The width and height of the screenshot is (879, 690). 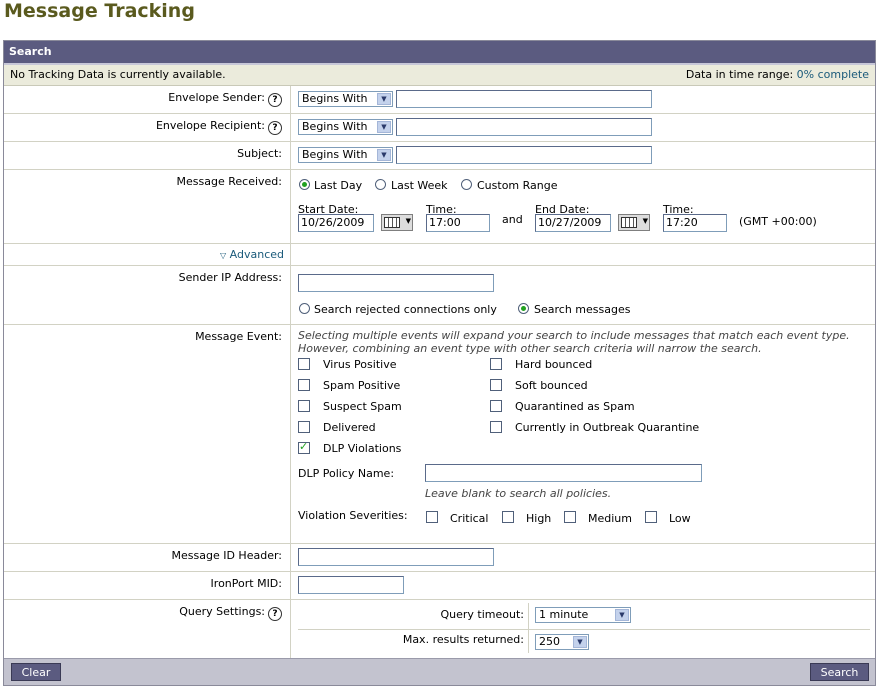 I want to click on panel-header: Search, so click(x=439, y=53).